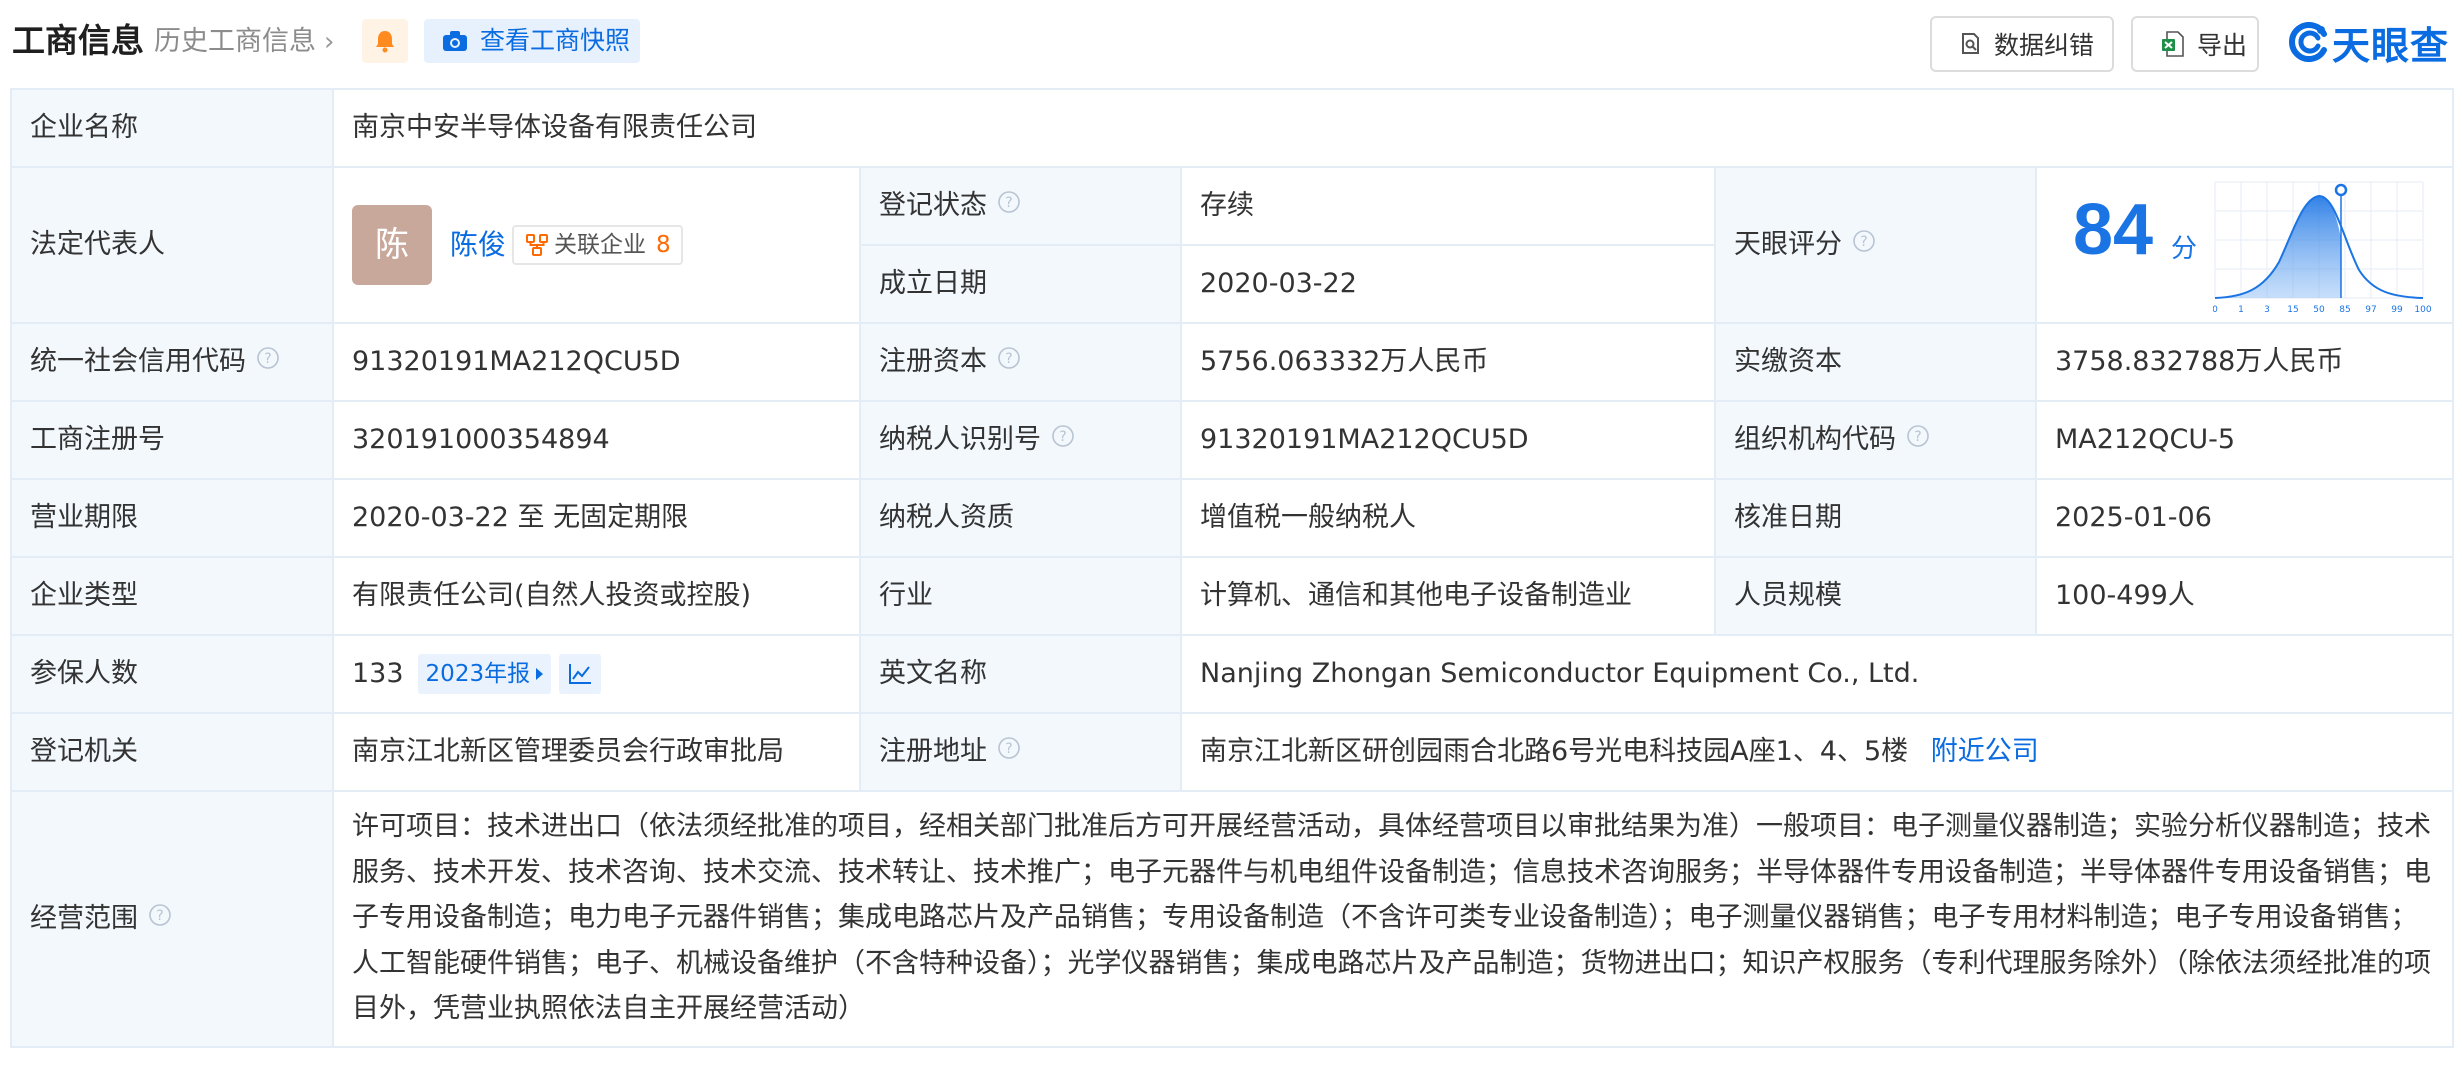  What do you see at coordinates (2173, 44) in the screenshot?
I see `excel-icon` at bounding box center [2173, 44].